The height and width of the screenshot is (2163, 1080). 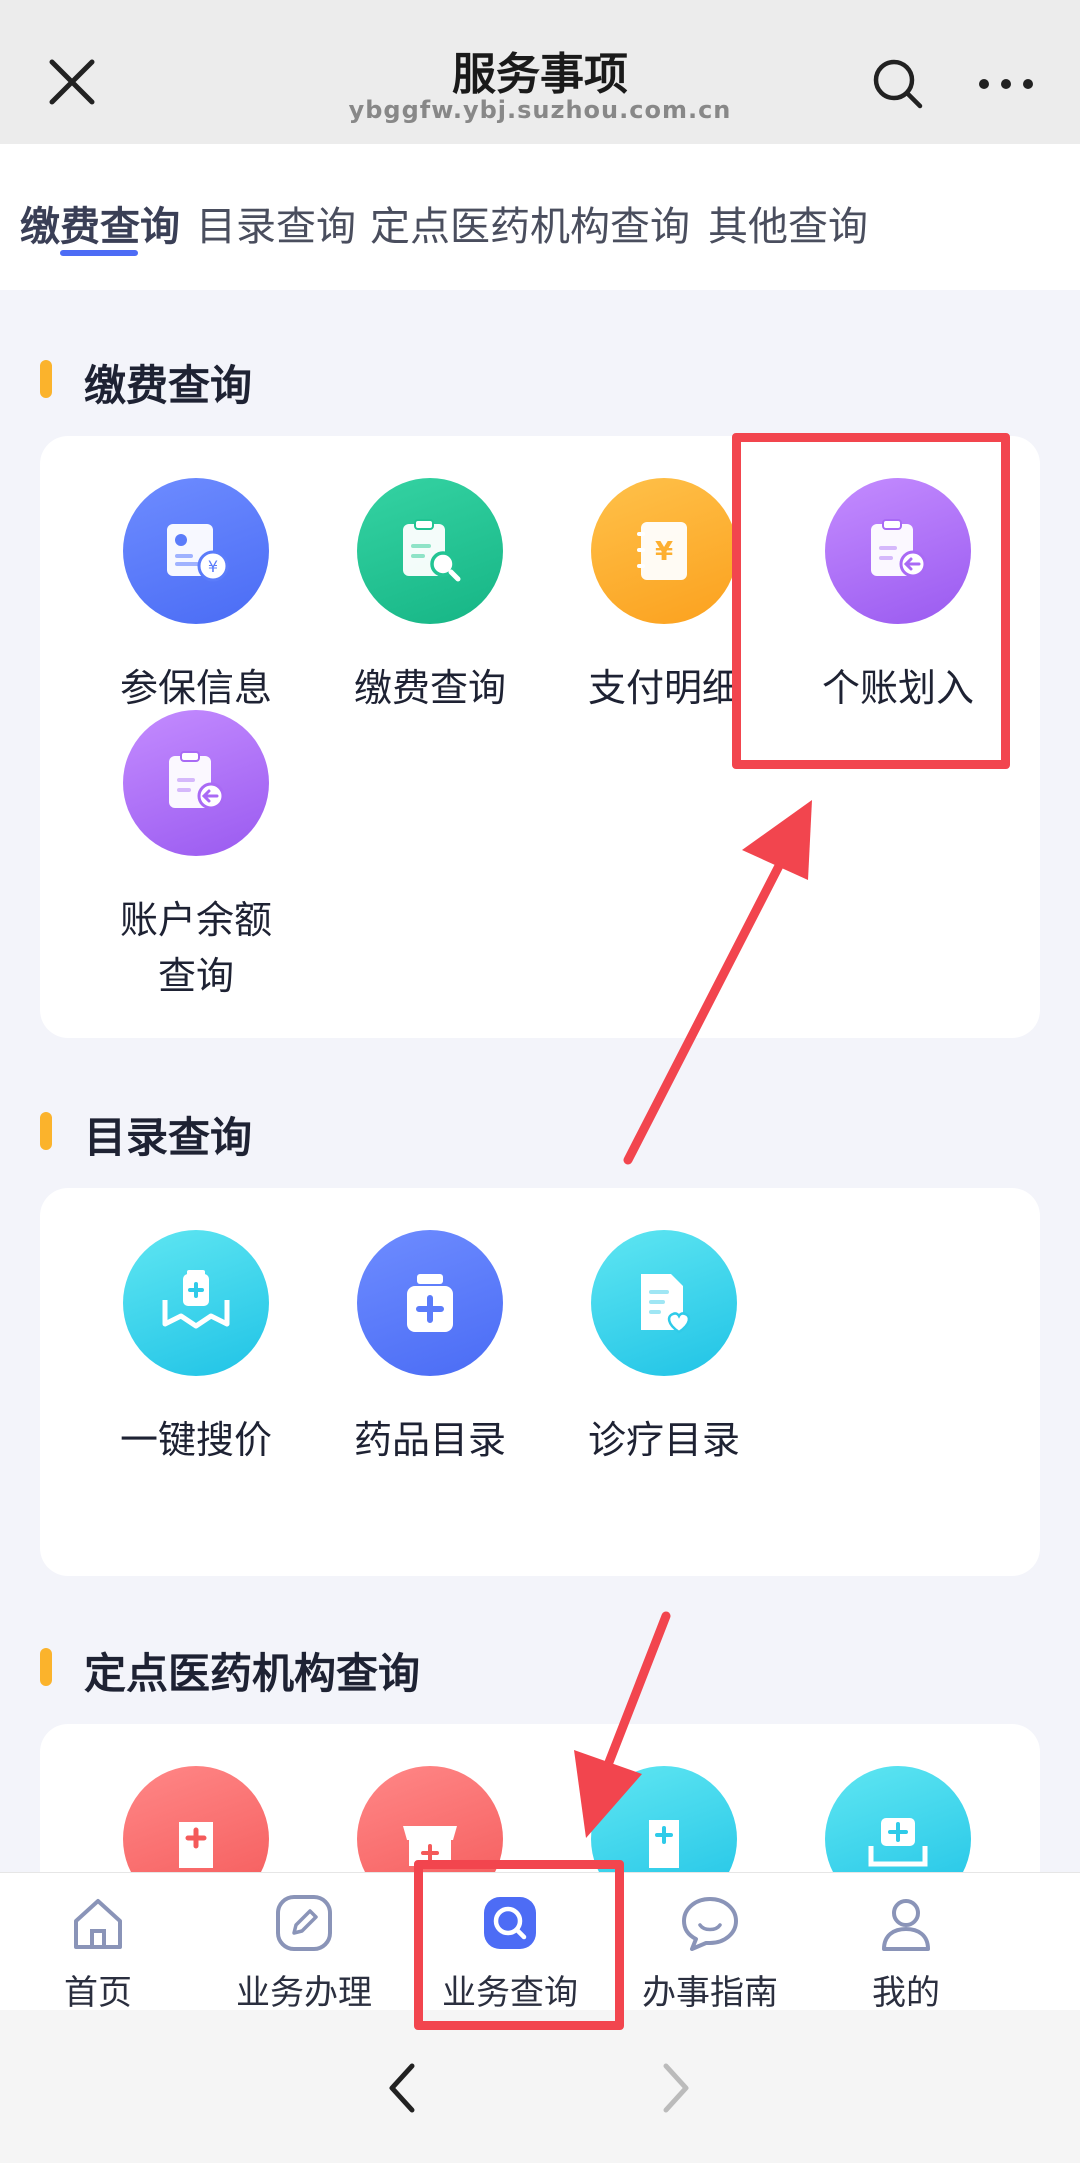 I want to click on item-label: 参保信息, so click(x=195, y=688).